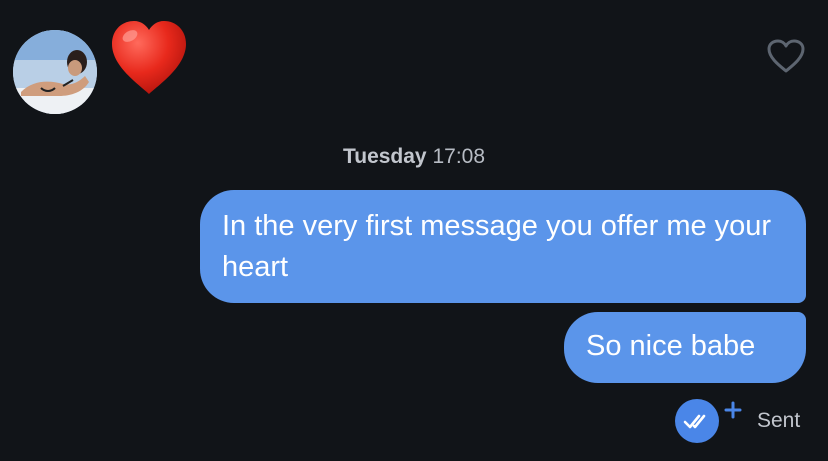  I want to click on avatar-photo, so click(55, 72).